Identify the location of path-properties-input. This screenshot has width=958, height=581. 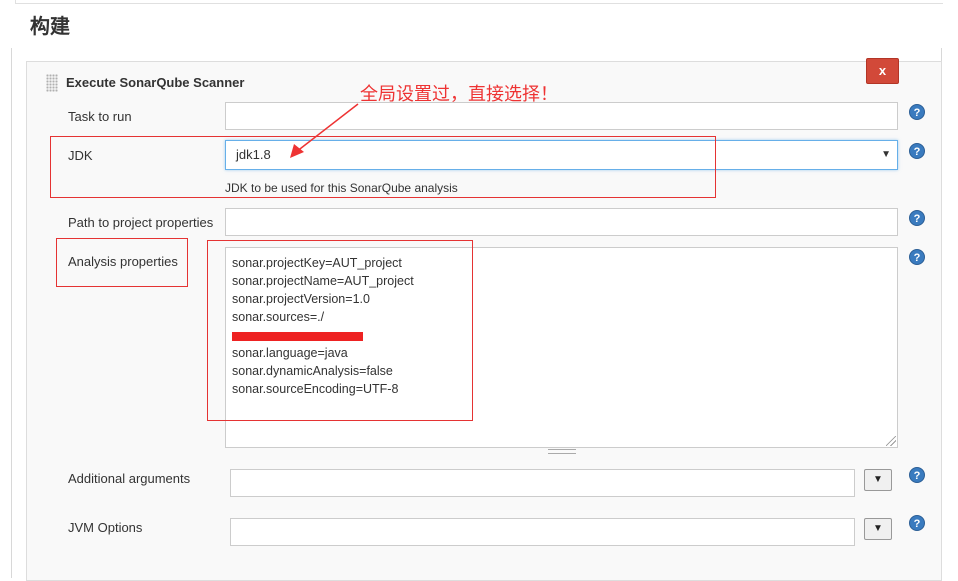
(561, 222).